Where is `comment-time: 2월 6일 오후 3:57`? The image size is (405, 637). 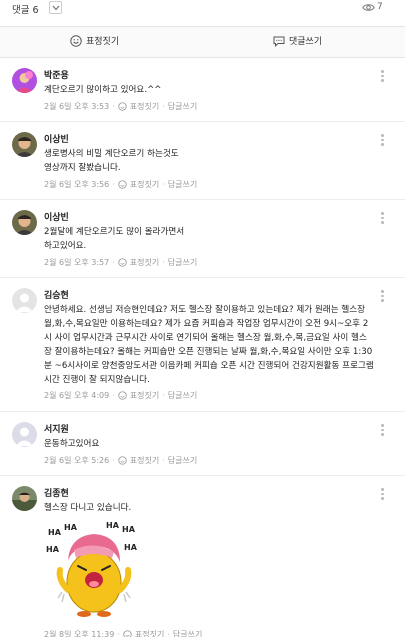 comment-time: 2월 6일 오후 3:57 is located at coordinates (77, 262).